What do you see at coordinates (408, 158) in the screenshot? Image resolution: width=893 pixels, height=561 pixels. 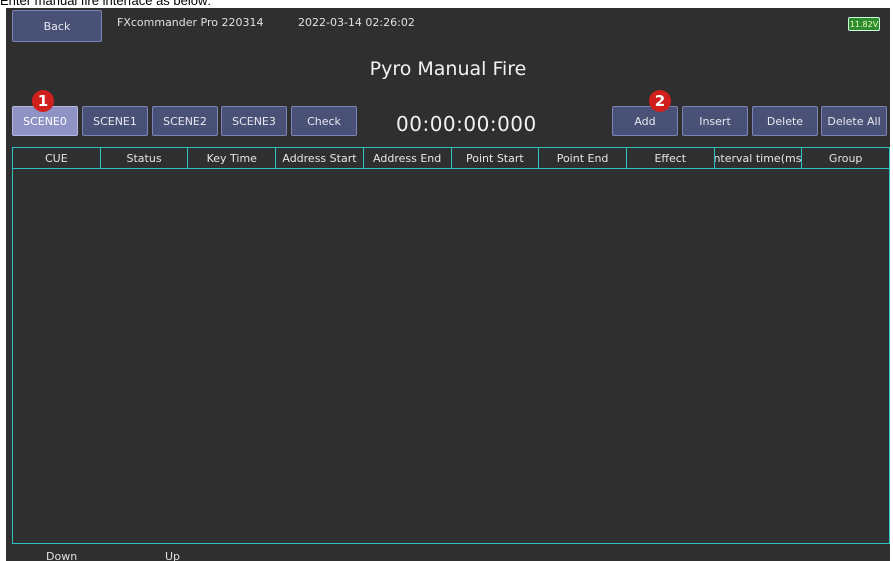 I see `col-address-end: Address End` at bounding box center [408, 158].